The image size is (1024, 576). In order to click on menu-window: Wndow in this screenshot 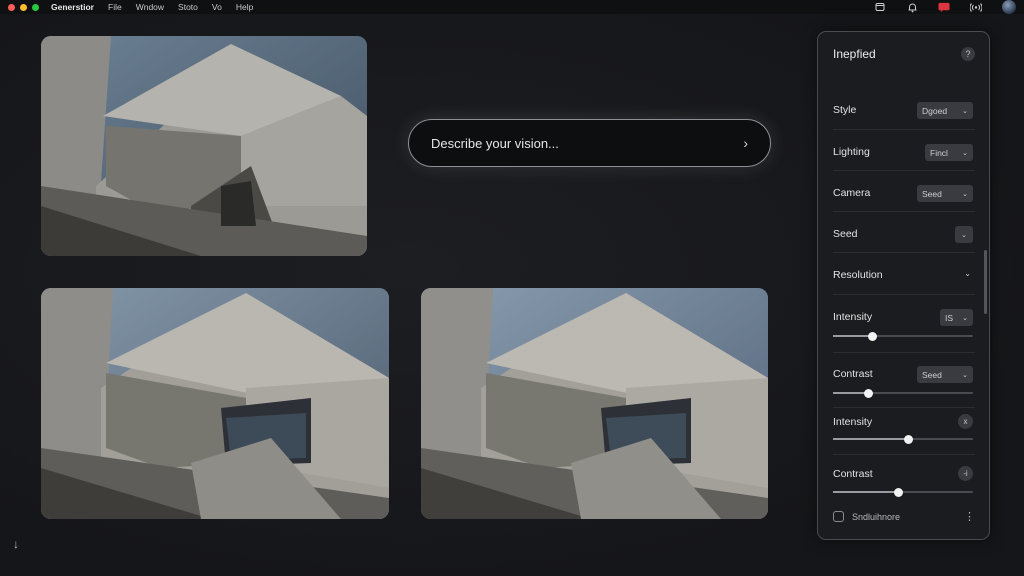, I will do `click(150, 7)`.